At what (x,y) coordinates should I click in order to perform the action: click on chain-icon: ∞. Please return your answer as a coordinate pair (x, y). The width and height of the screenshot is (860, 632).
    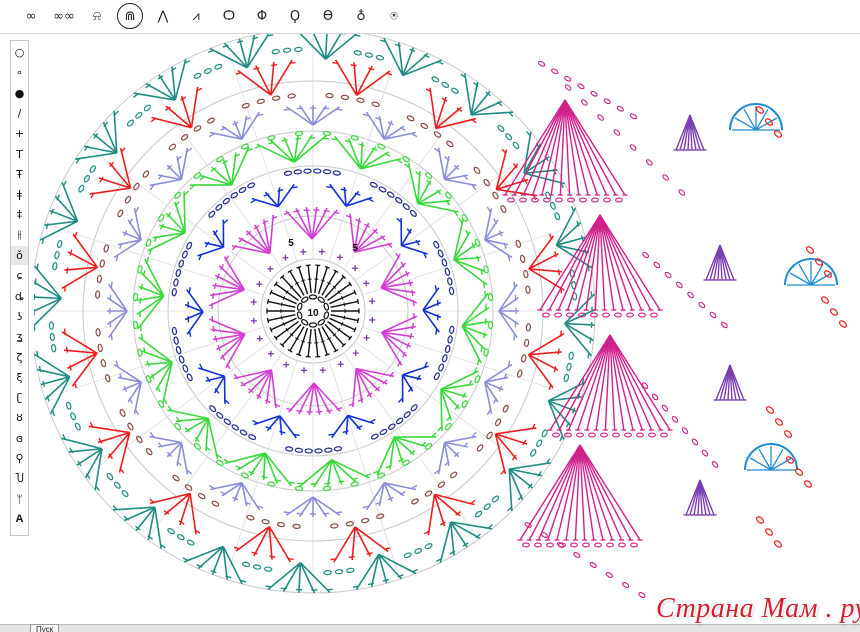
    Looking at the image, I should click on (31, 16).